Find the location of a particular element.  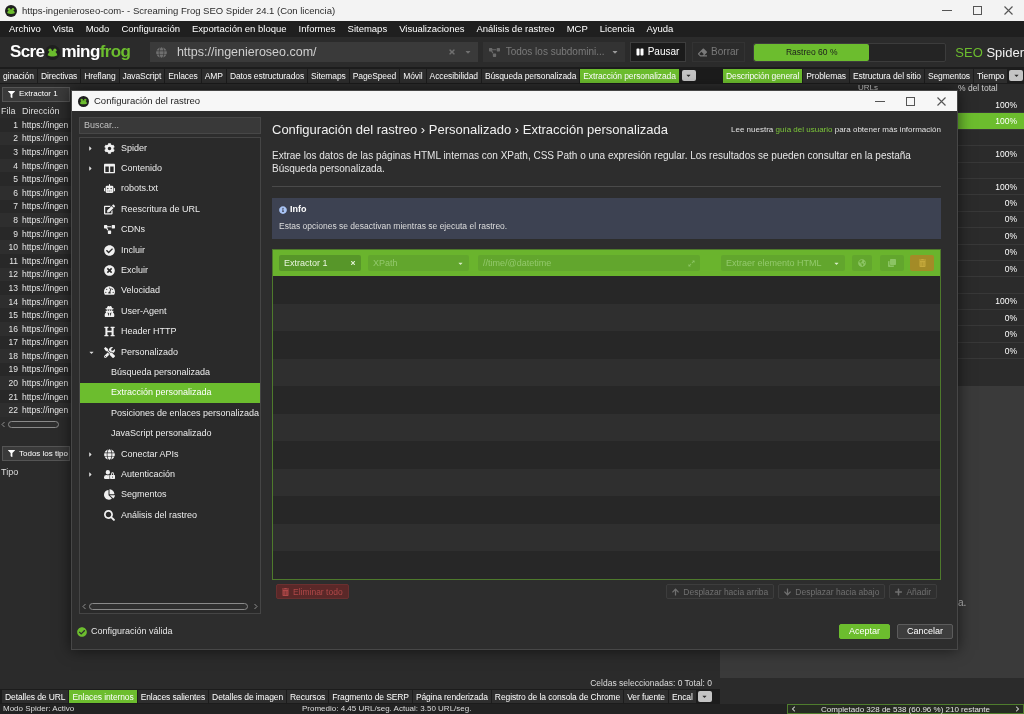

row-number: 13 is located at coordinates (12, 287).